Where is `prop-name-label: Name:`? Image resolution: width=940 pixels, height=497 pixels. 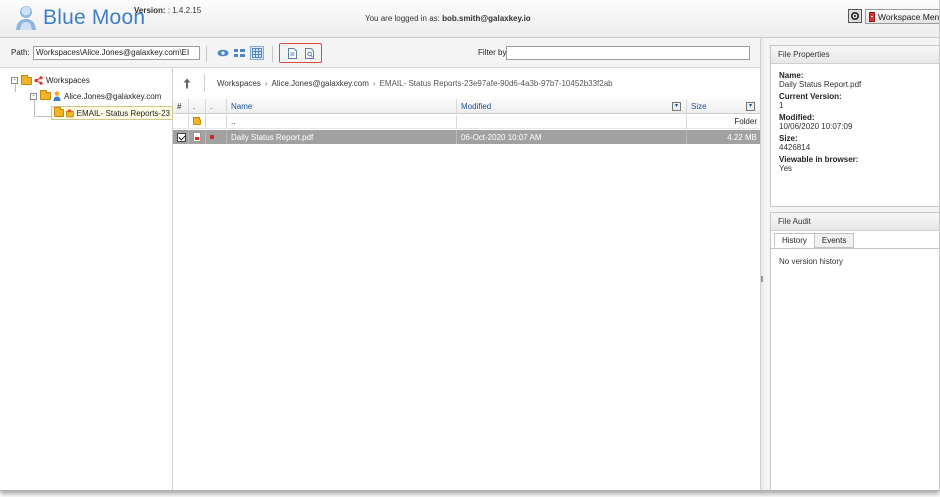 prop-name-label: Name: is located at coordinates (791, 75).